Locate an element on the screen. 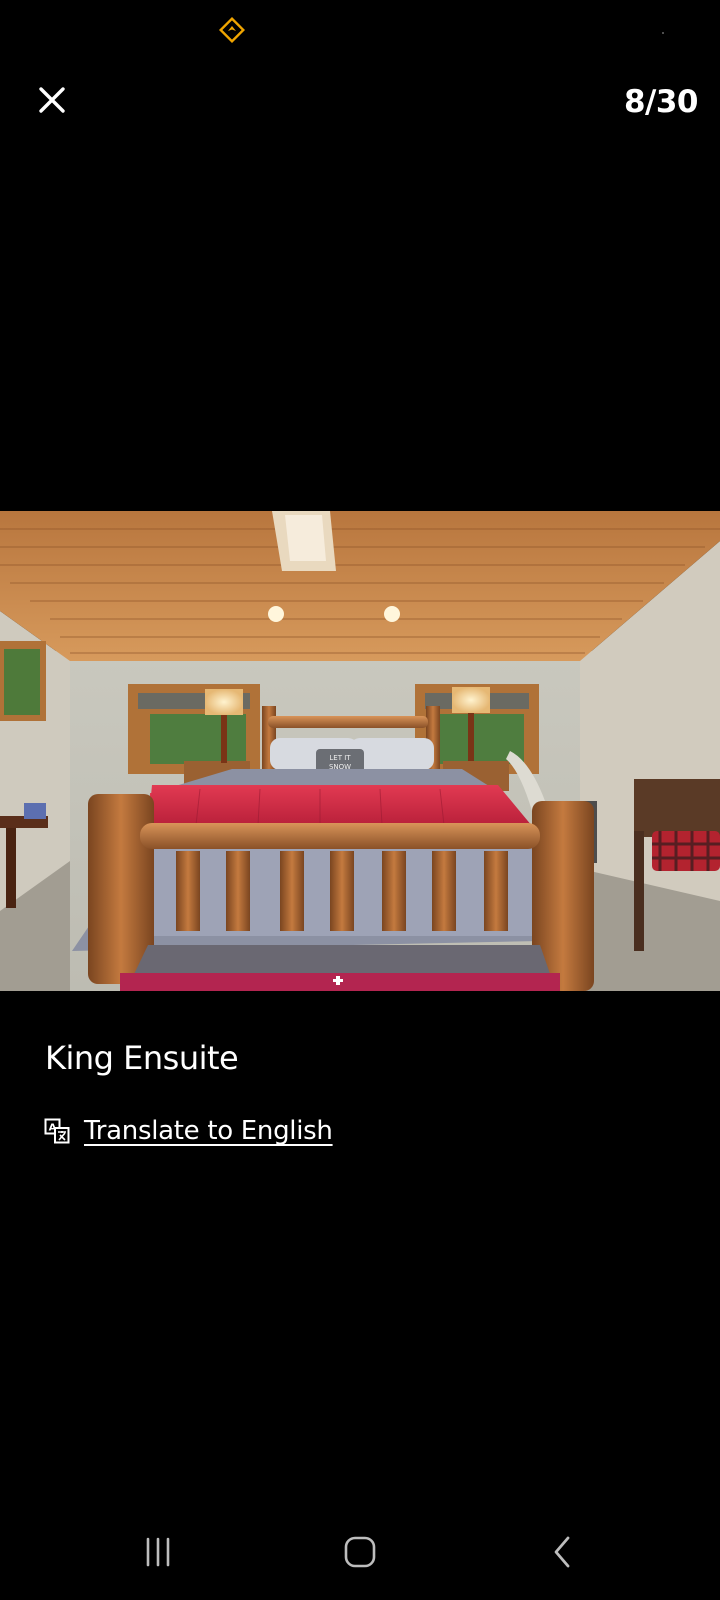 The width and height of the screenshot is (720, 1600). translate-row: A Translate to English is located at coordinates (188, 1131).